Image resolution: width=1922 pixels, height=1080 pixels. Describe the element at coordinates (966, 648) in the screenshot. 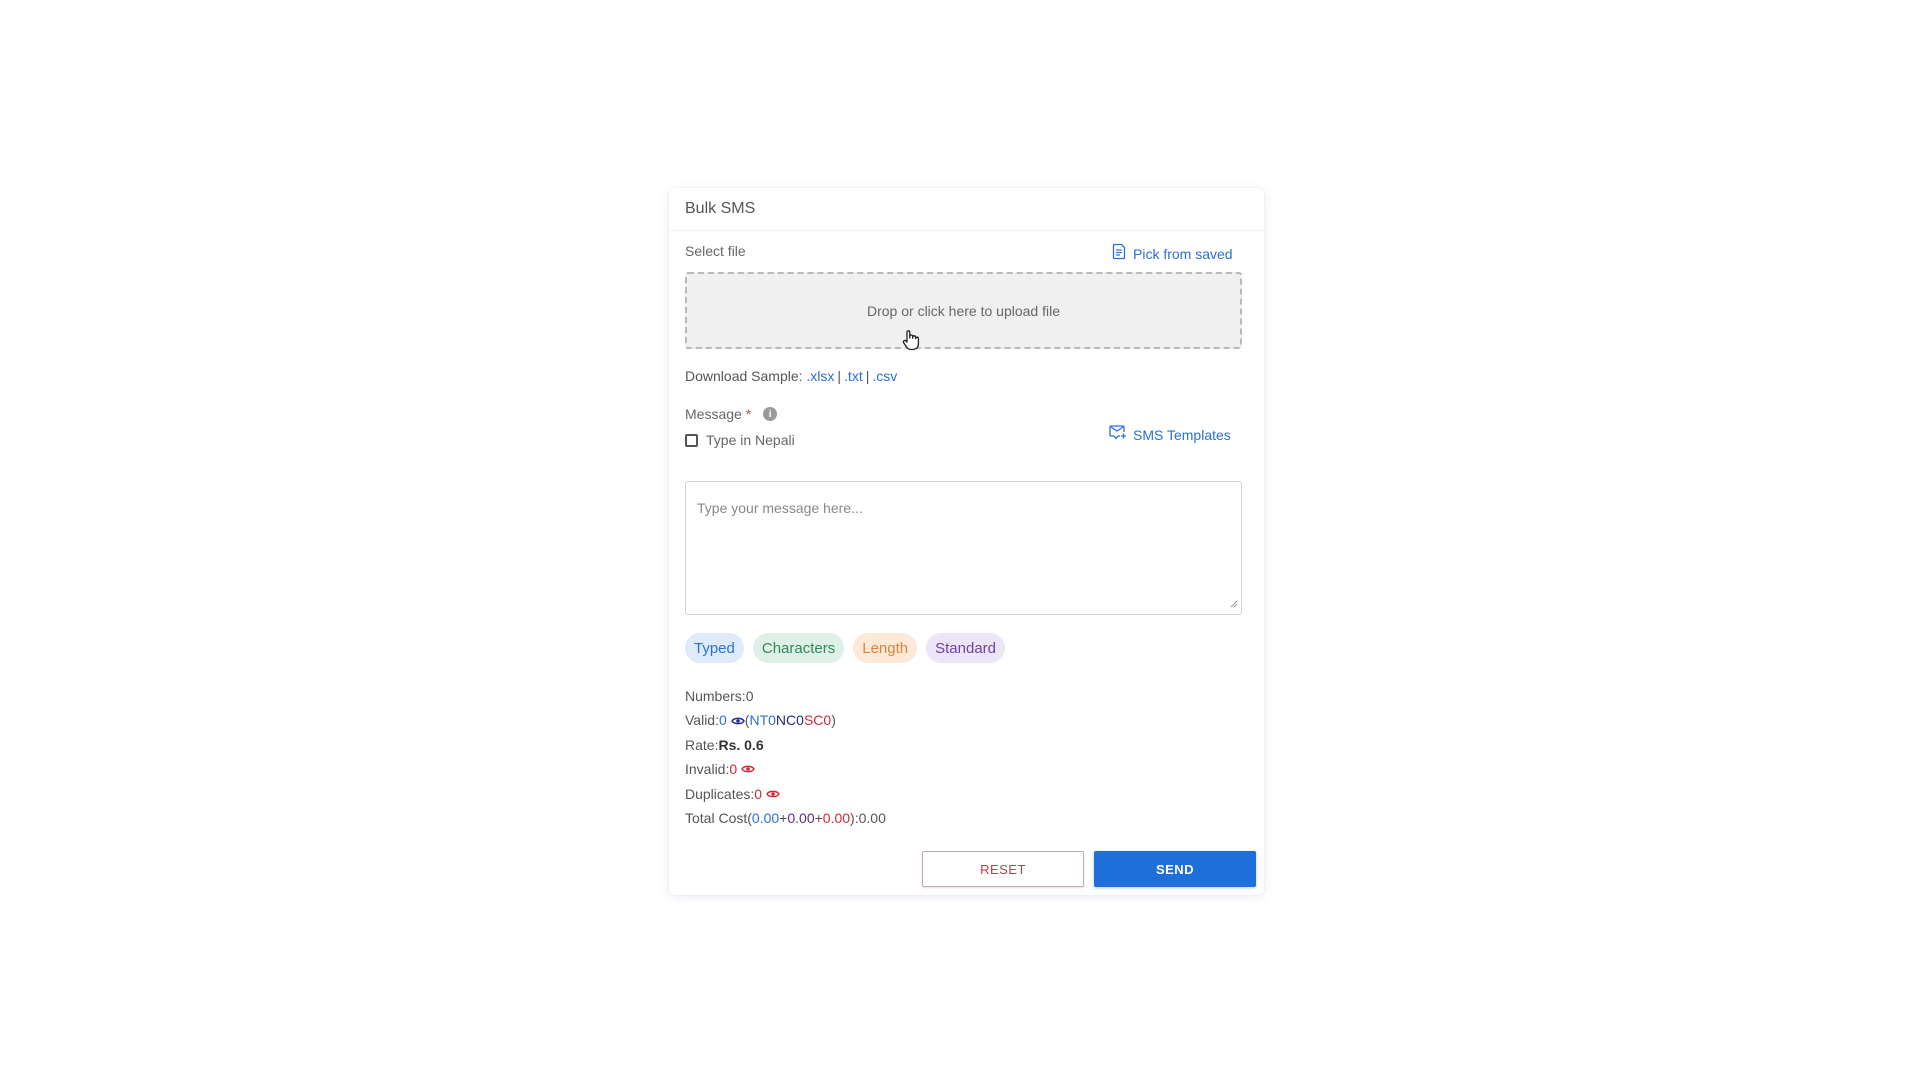

I see `chip-standard: Standard` at that location.